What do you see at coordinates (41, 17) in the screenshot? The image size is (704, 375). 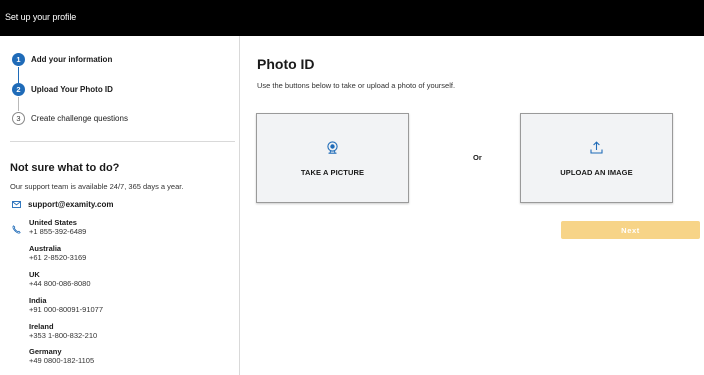 I see `header-title: Set up your profile` at bounding box center [41, 17].